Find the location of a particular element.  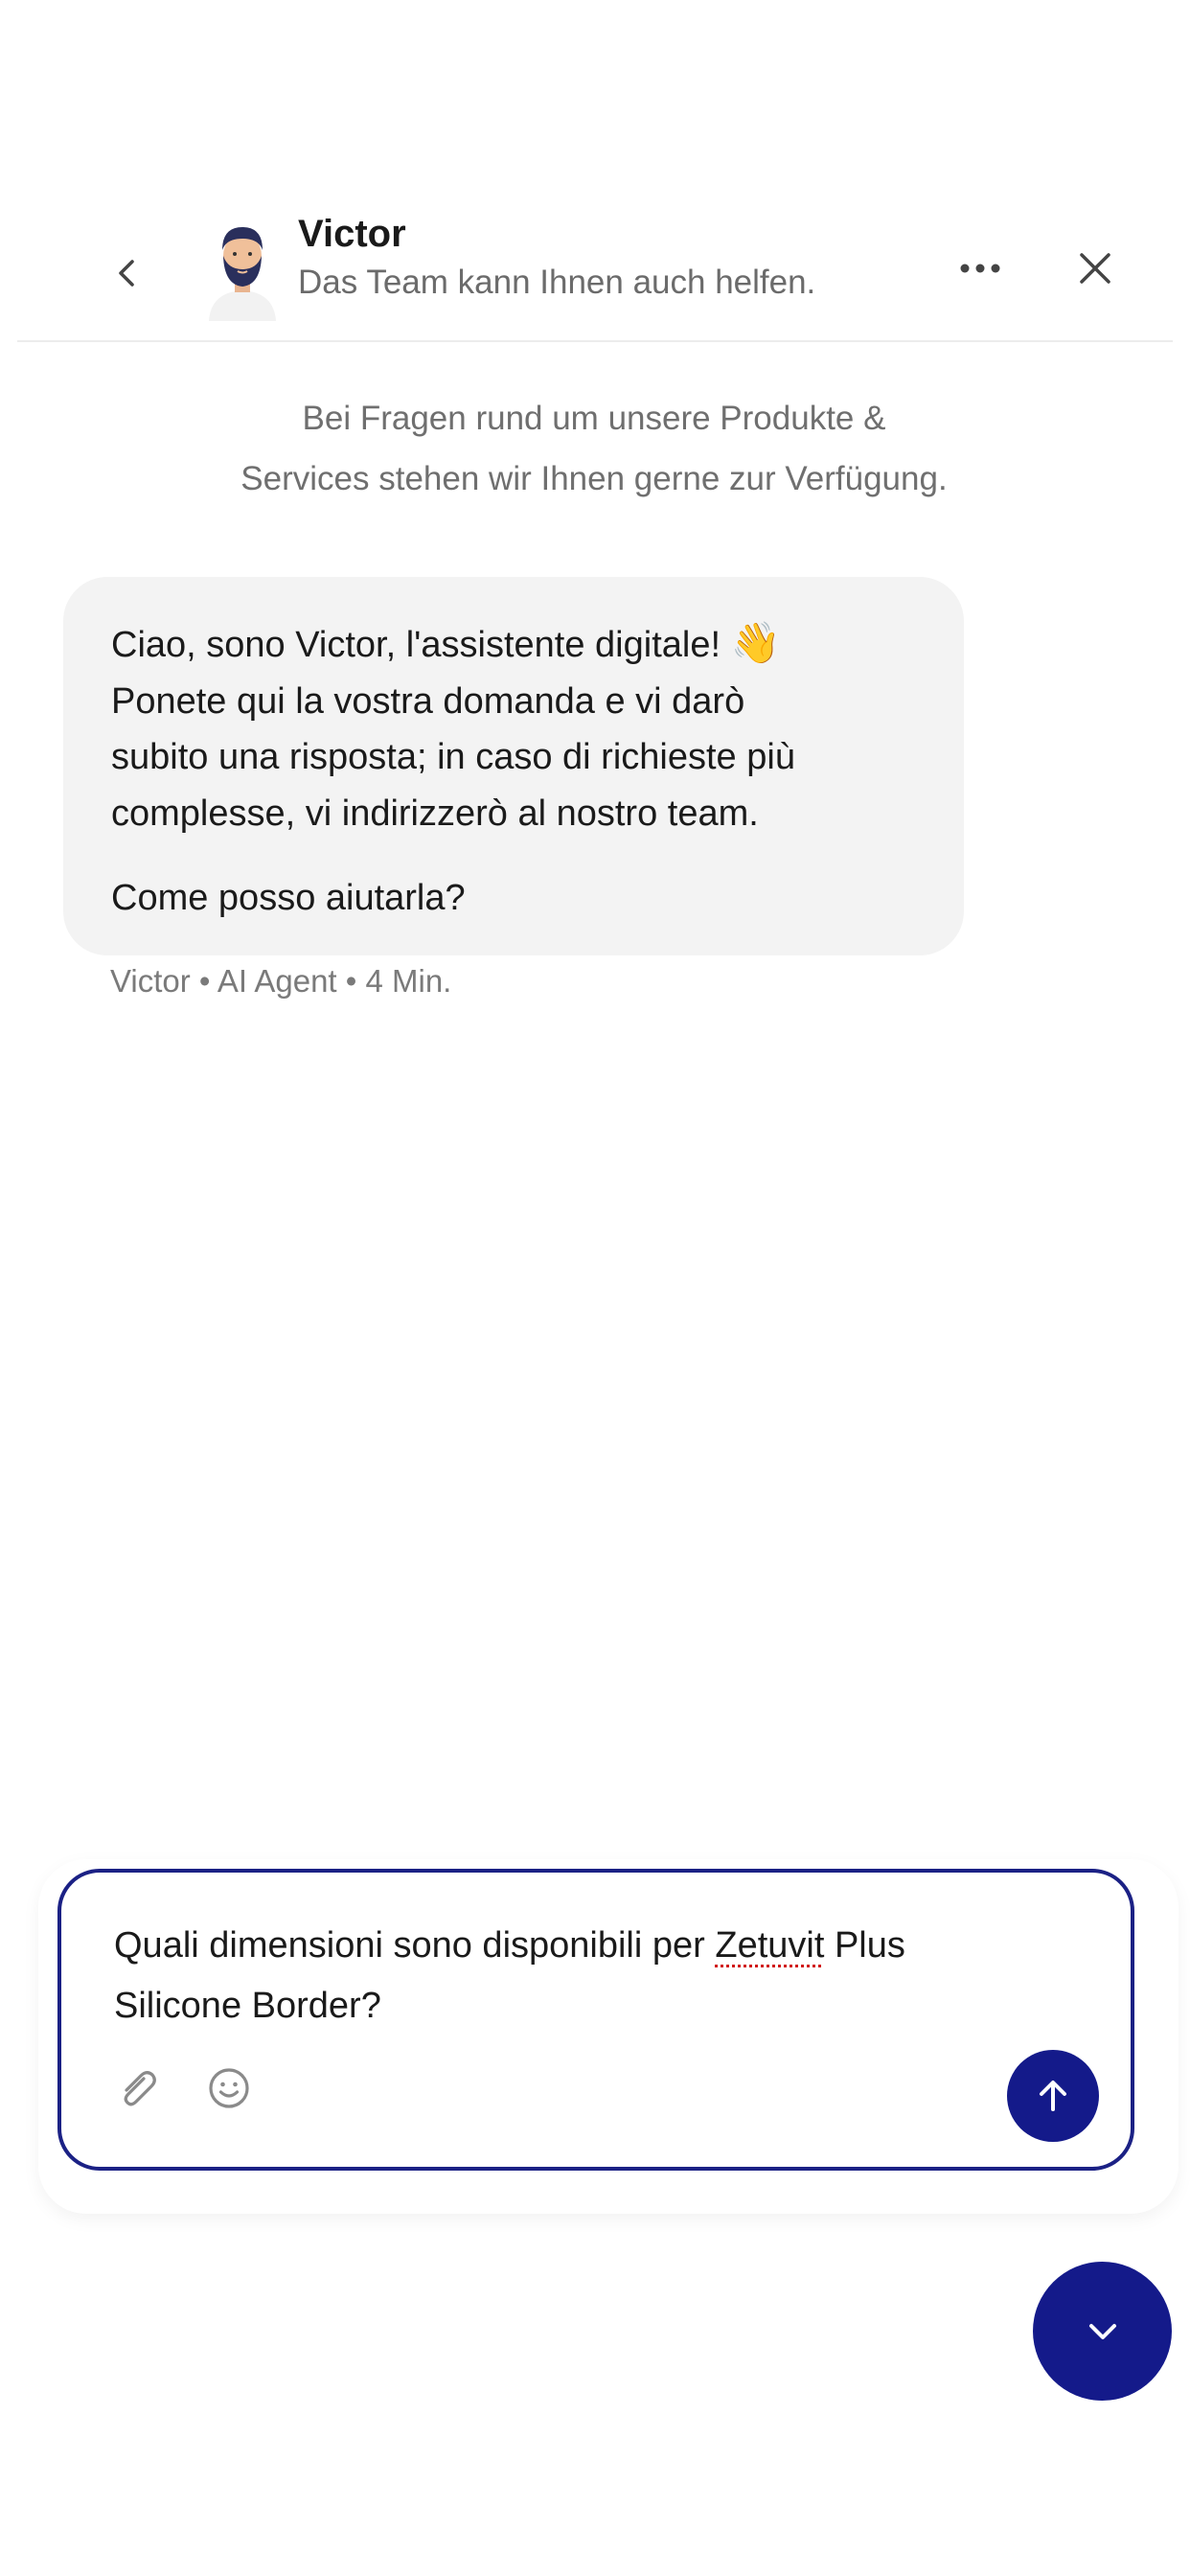

paperclip-icon is located at coordinates (140, 2088).